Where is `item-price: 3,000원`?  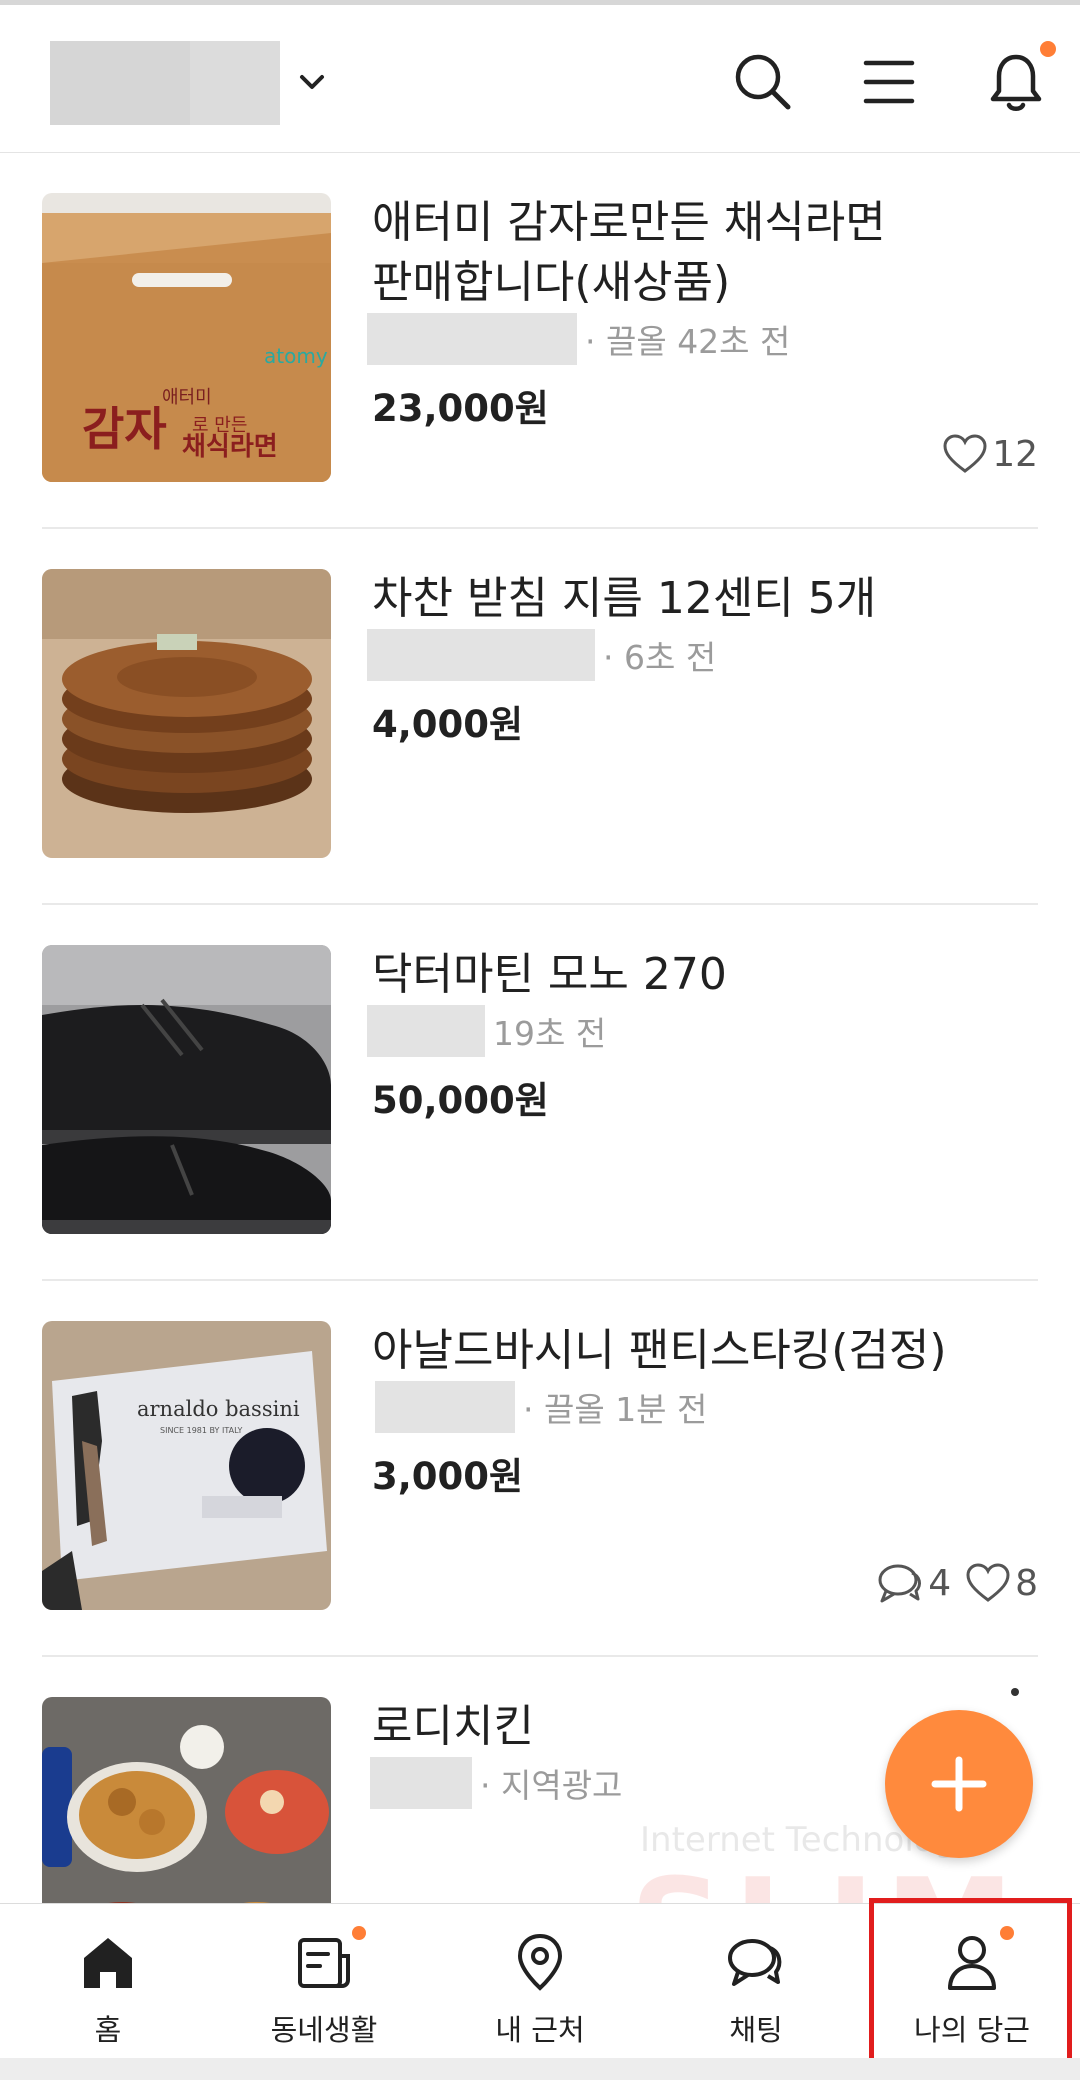
item-price: 3,000원 is located at coordinates (448, 1476).